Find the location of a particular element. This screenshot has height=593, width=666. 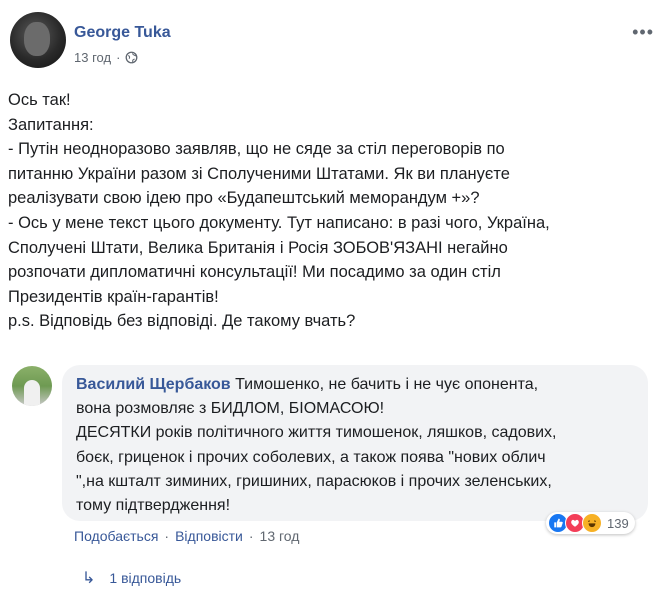

post-line: Ось так! is located at coordinates (39, 100).